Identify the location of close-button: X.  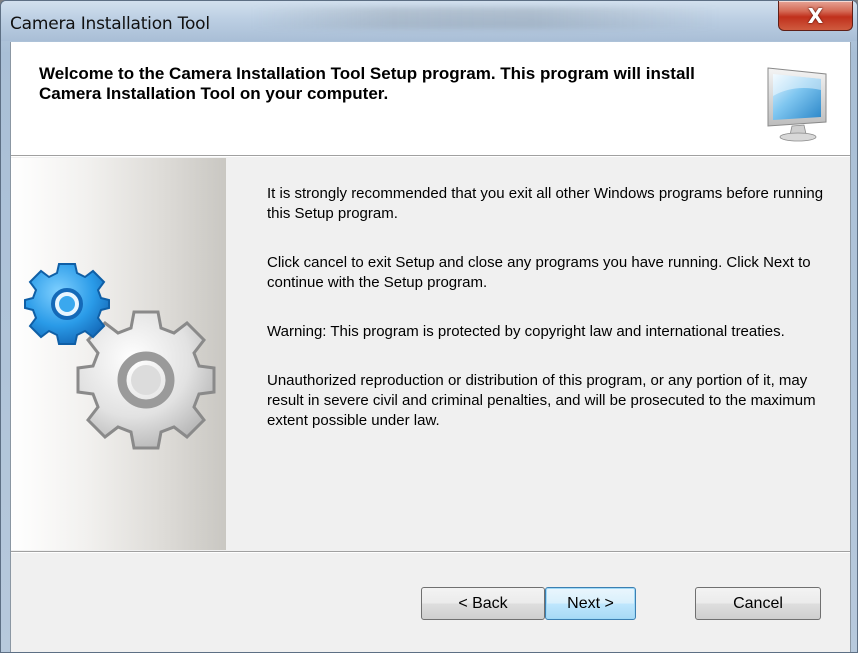
(815, 16).